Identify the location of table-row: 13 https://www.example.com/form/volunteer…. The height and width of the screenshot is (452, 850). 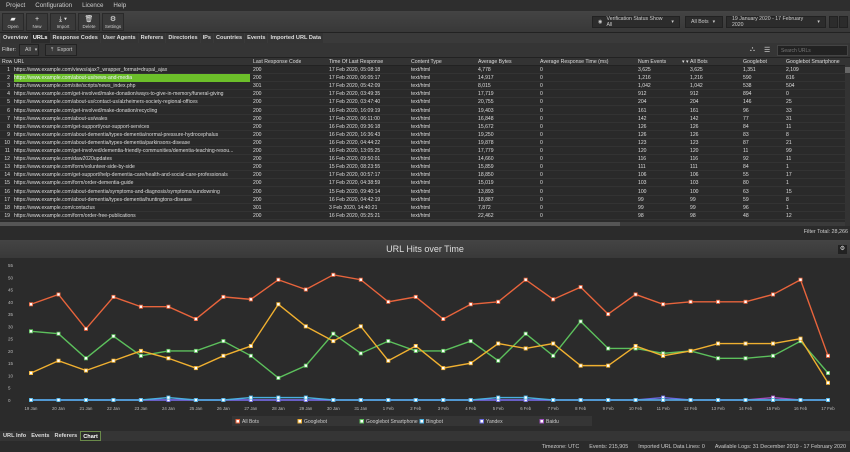
(422, 167).